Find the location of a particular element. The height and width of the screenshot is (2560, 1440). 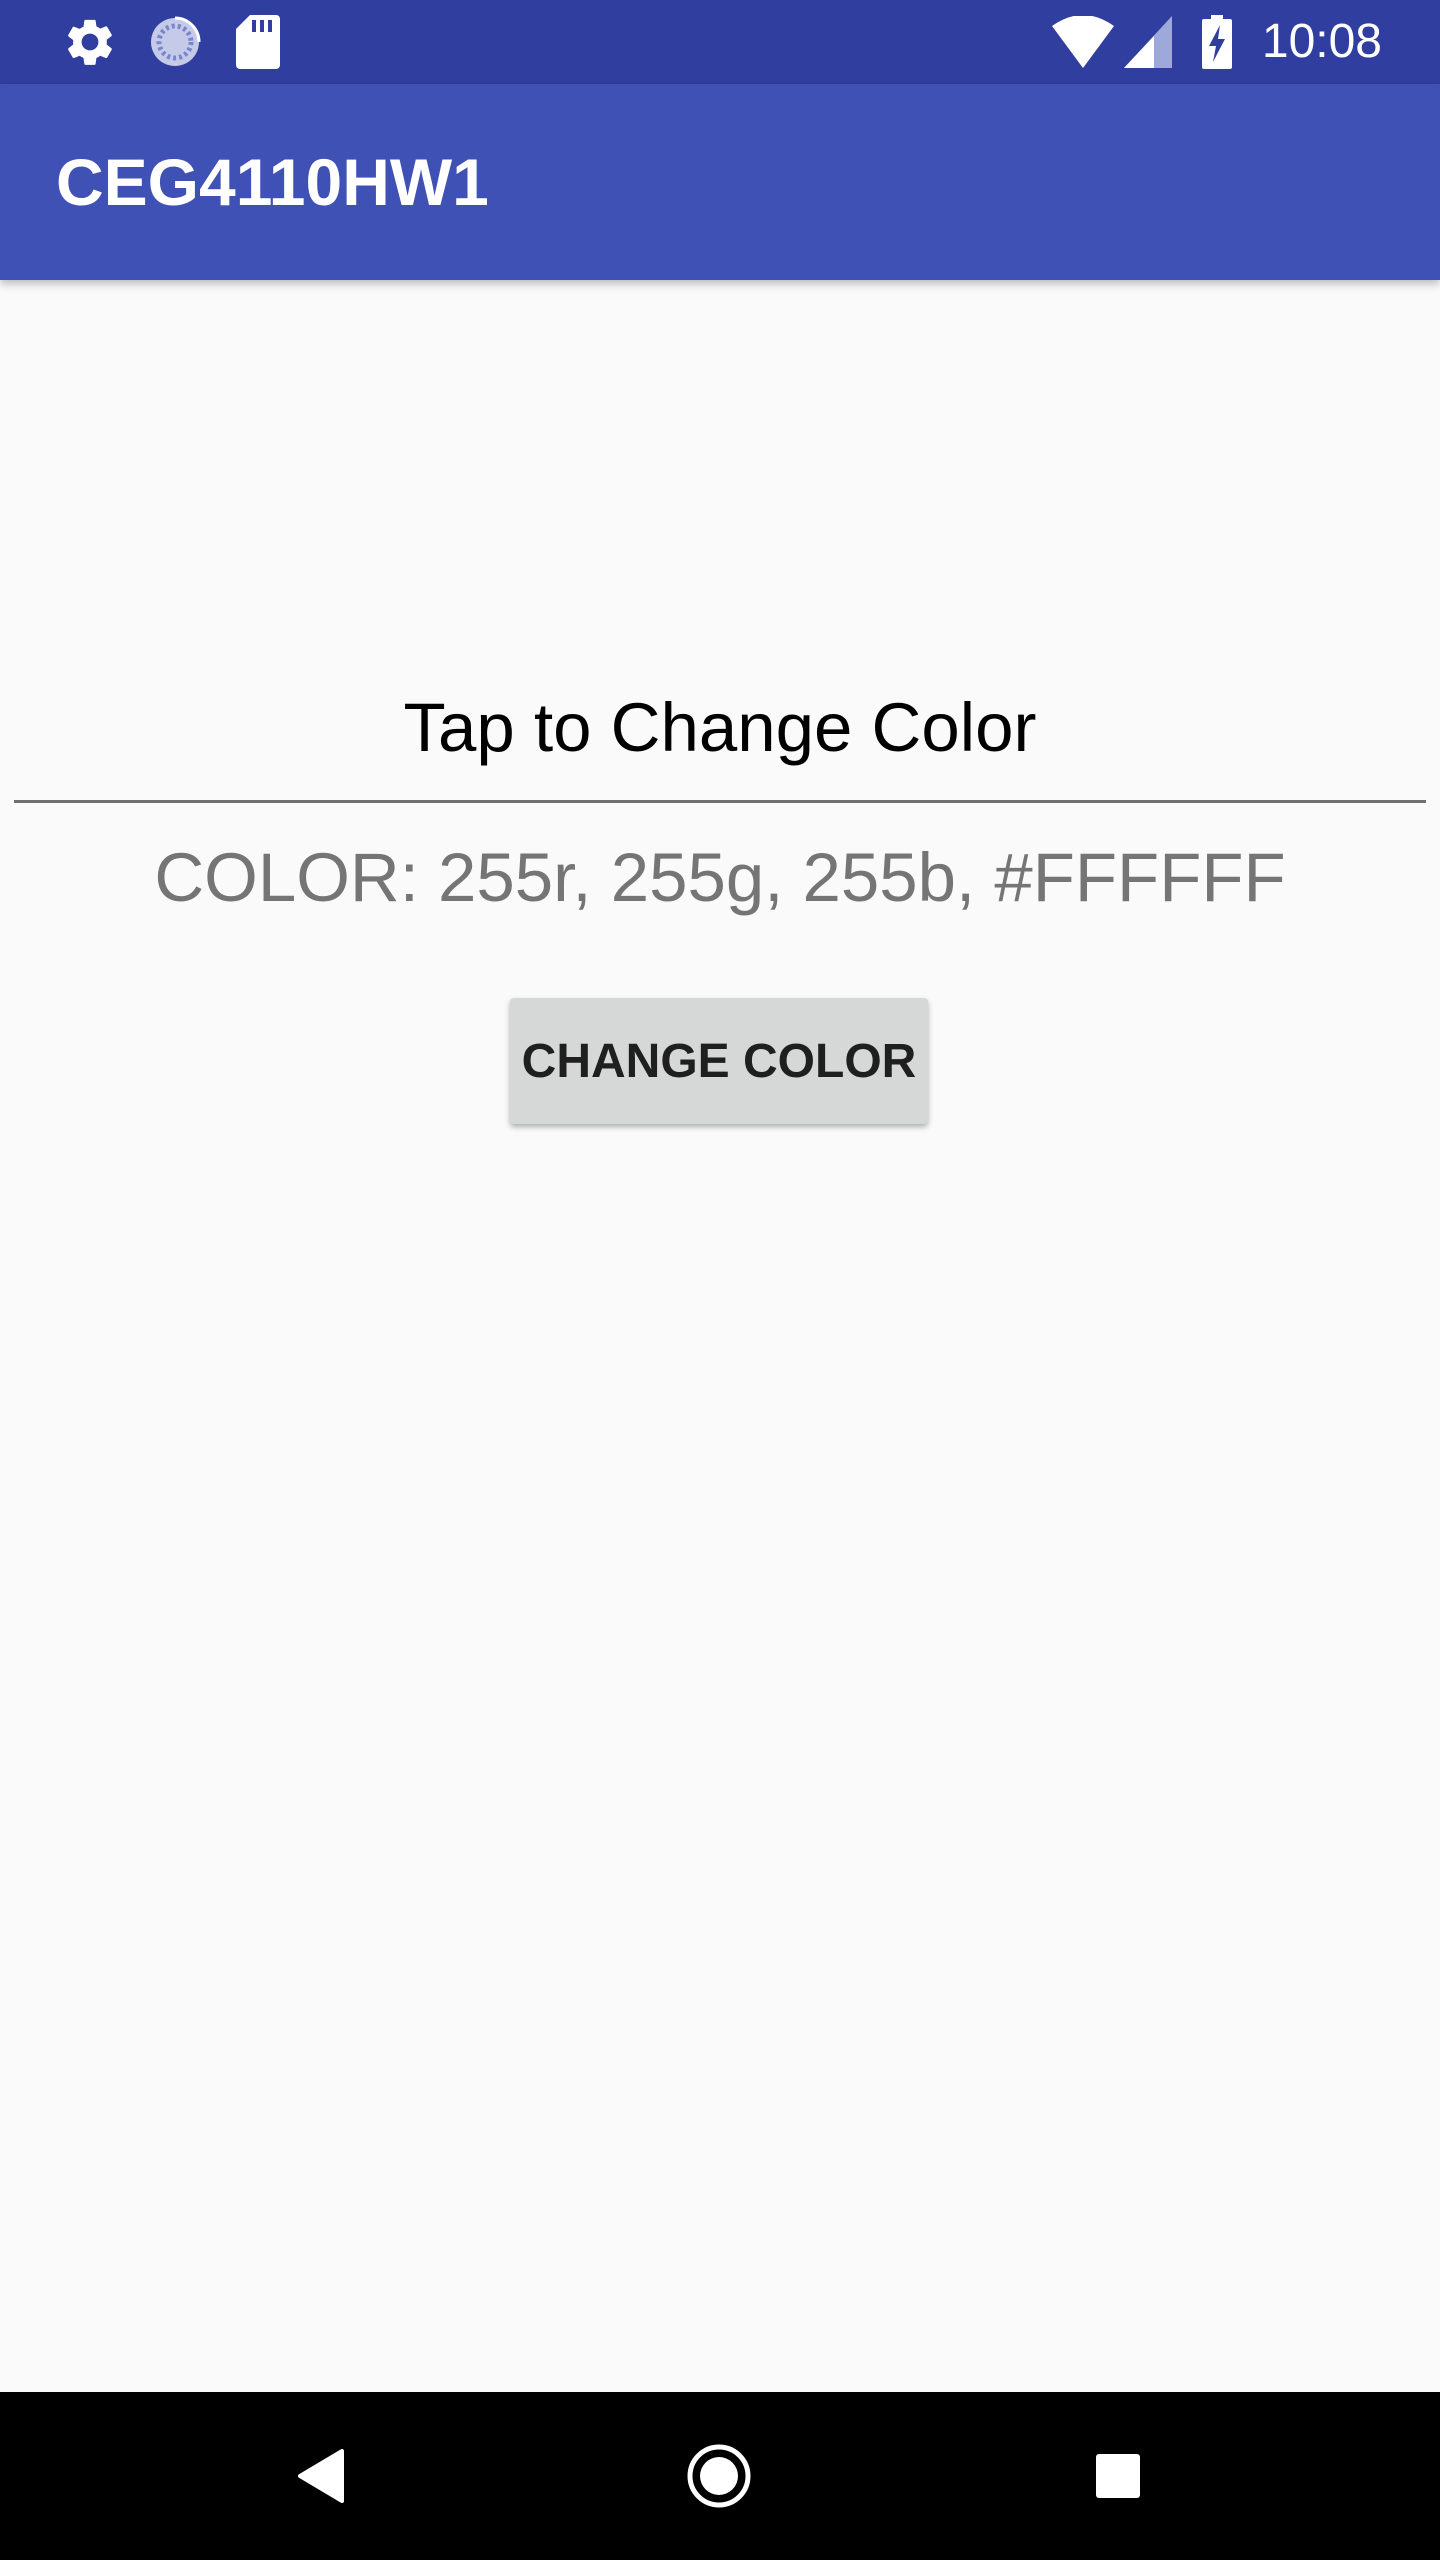

app-bar: CEG4110HW1 is located at coordinates (720, 182).